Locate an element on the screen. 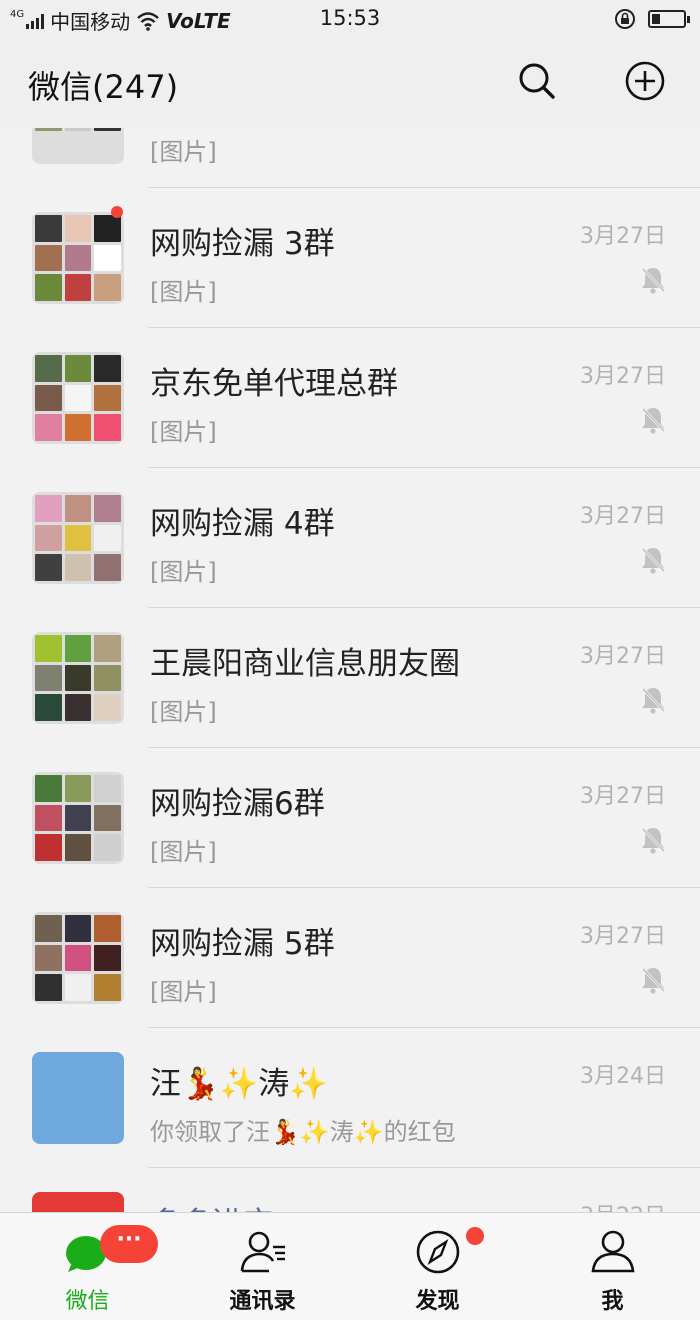 This screenshot has height=1320, width=700. chat-date: 3月24日 is located at coordinates (623, 1076).